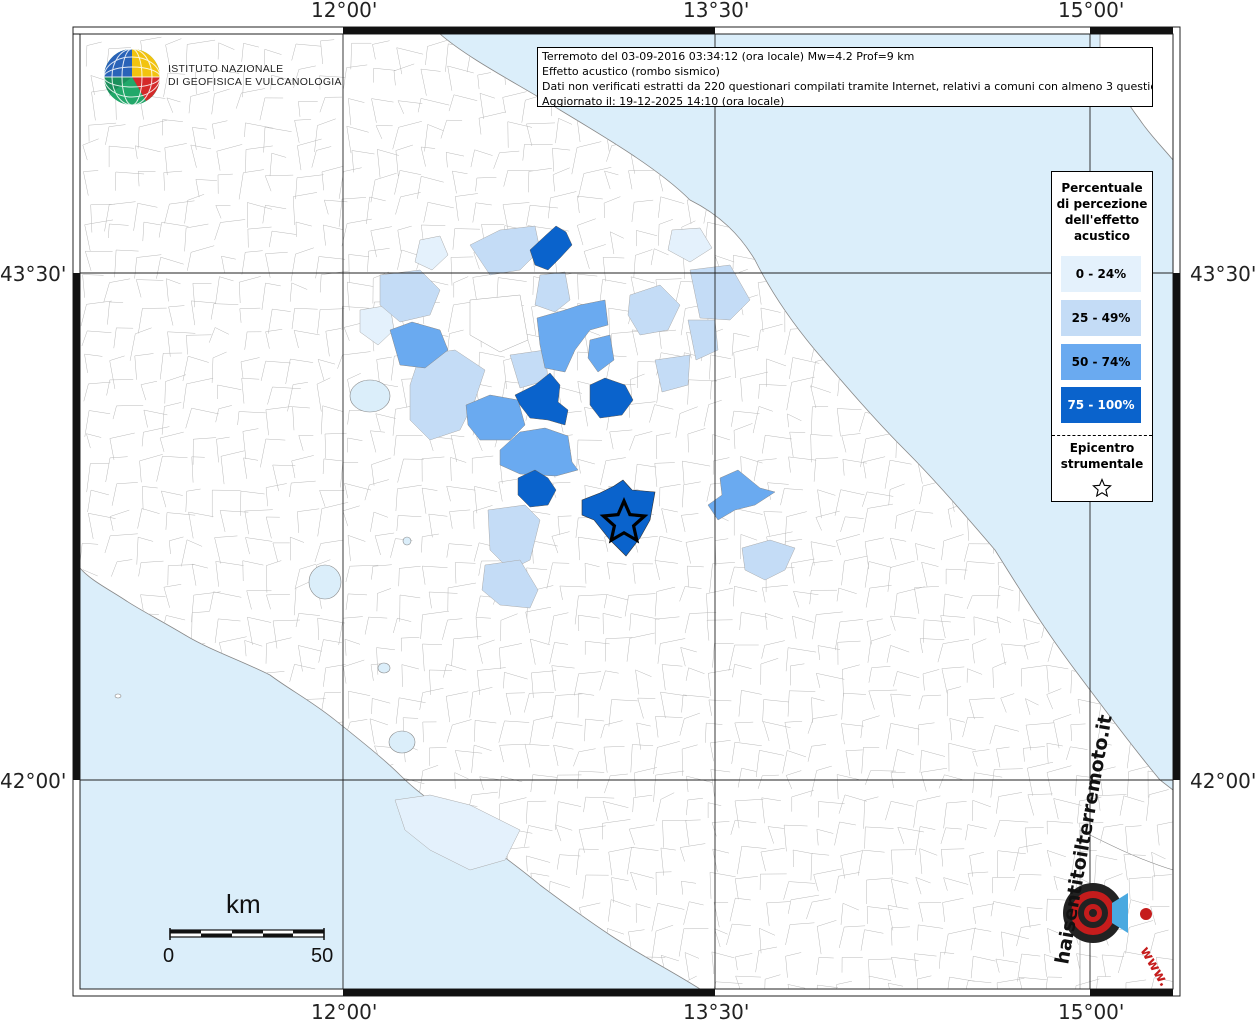 The height and width of the screenshot is (1024, 1255). What do you see at coordinates (33, 274) in the screenshot?
I see `lat-label-left-1: 43°30'` at bounding box center [33, 274].